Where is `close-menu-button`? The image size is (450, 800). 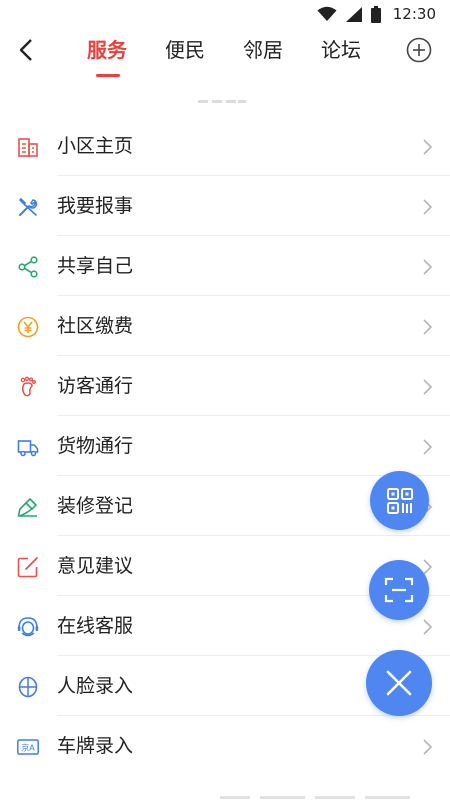
close-menu-button is located at coordinates (399, 683).